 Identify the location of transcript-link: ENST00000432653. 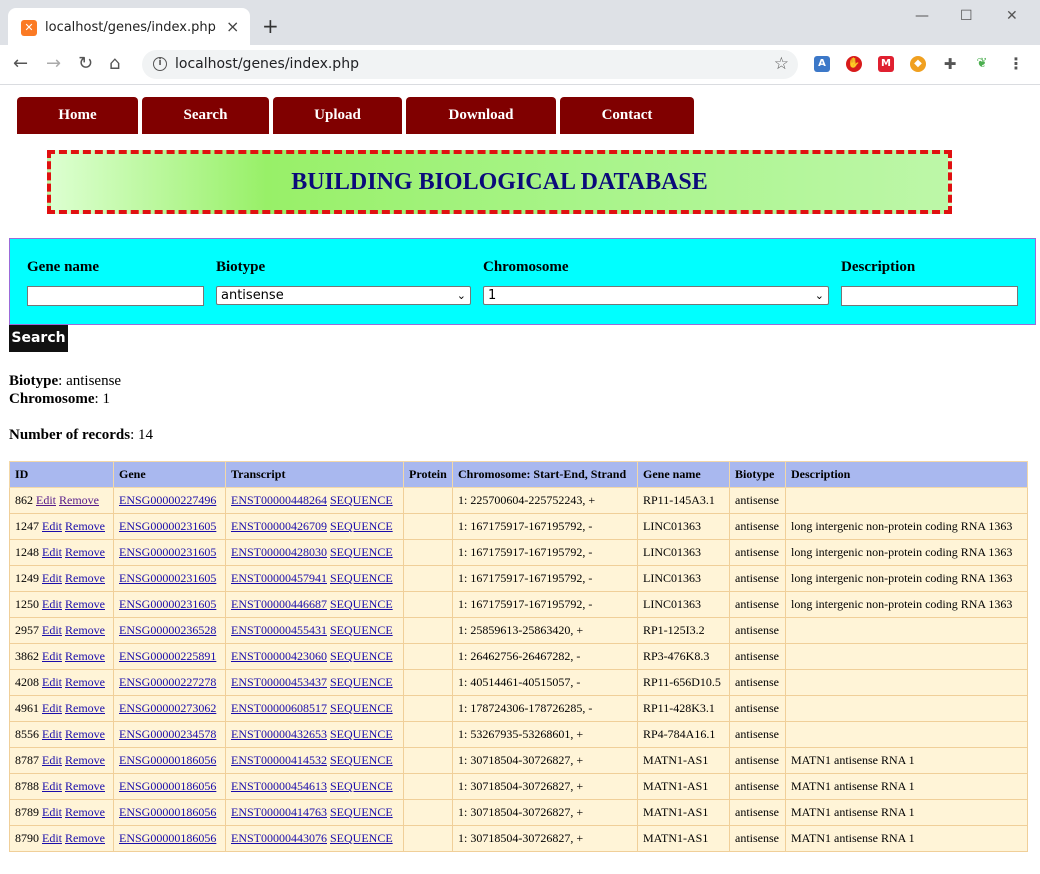
(279, 734).